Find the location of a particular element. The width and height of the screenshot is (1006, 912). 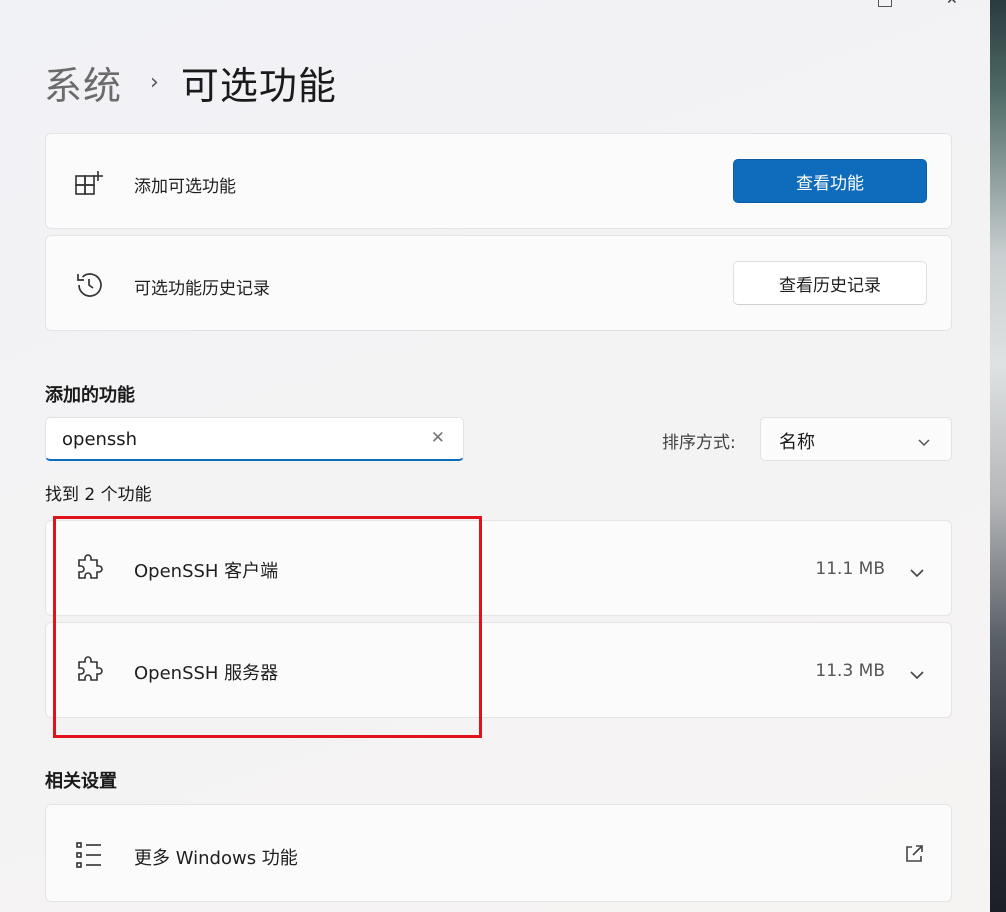

page-title: 可选功能 is located at coordinates (258, 85).